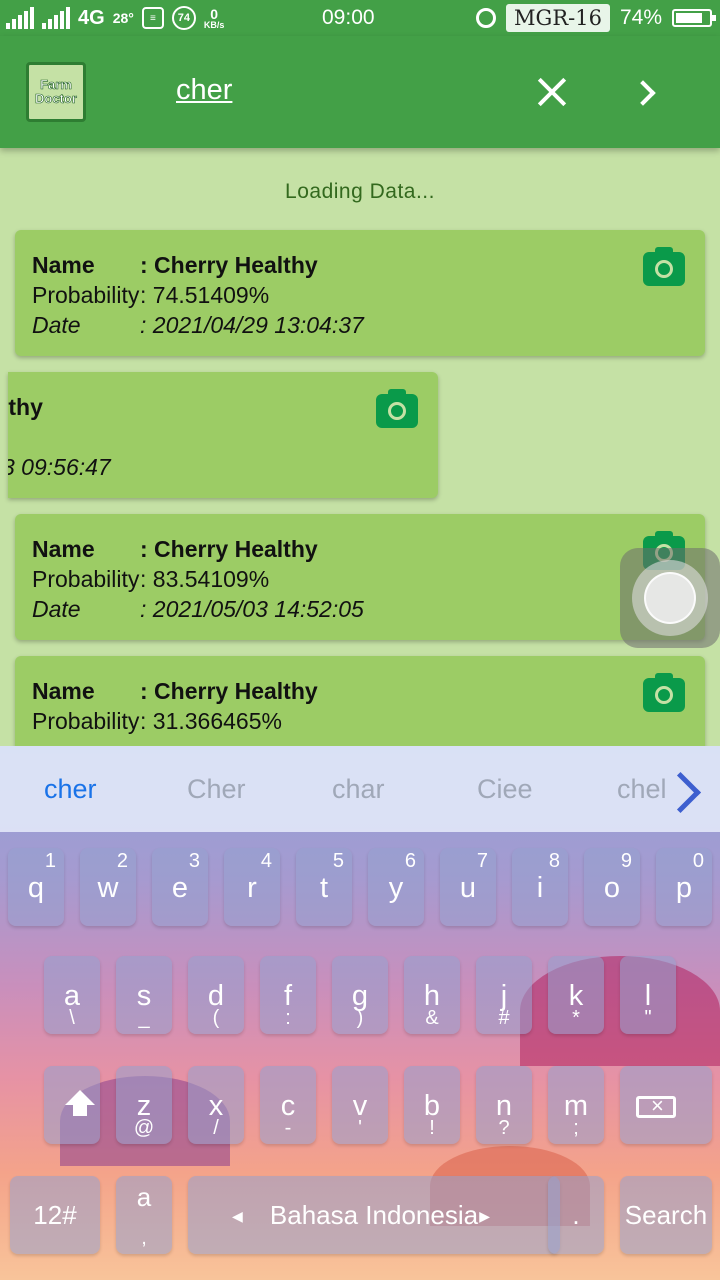 This screenshot has height=1280, width=720. Describe the element at coordinates (576, 1105) in the screenshot. I see `key-m: m;` at that location.